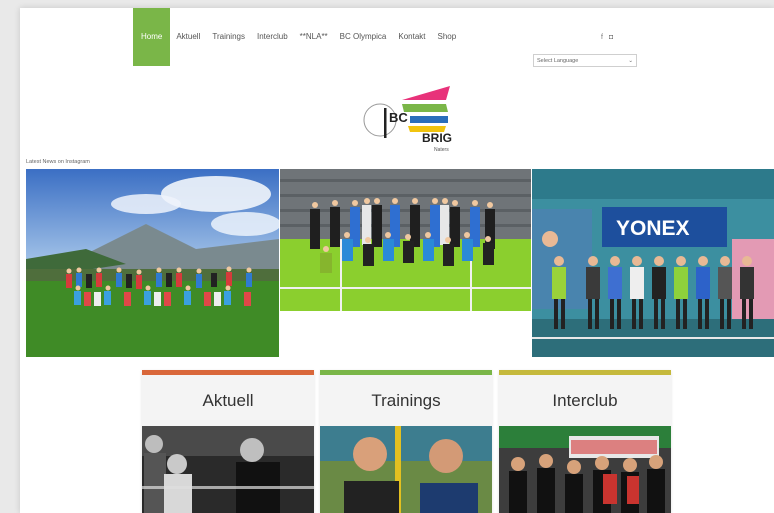 The width and height of the screenshot is (774, 513). Describe the element at coordinates (363, 37) in the screenshot. I see `nav-bc-olympica: BC Olympica` at that location.